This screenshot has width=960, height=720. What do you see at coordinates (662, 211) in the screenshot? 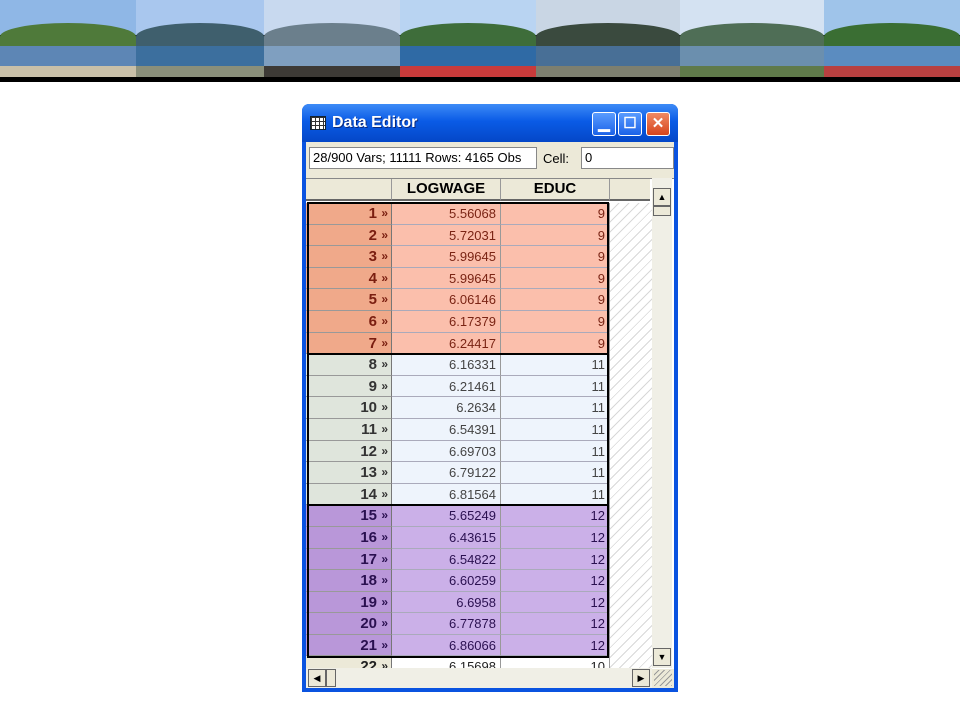
I see `vertical-scroll-thumb` at bounding box center [662, 211].